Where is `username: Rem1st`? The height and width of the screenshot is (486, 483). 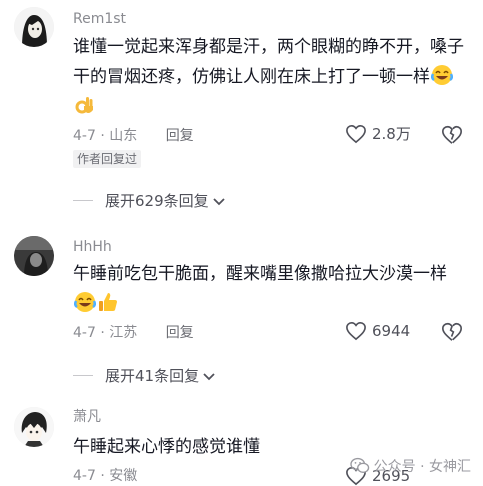 username: Rem1st is located at coordinates (99, 19).